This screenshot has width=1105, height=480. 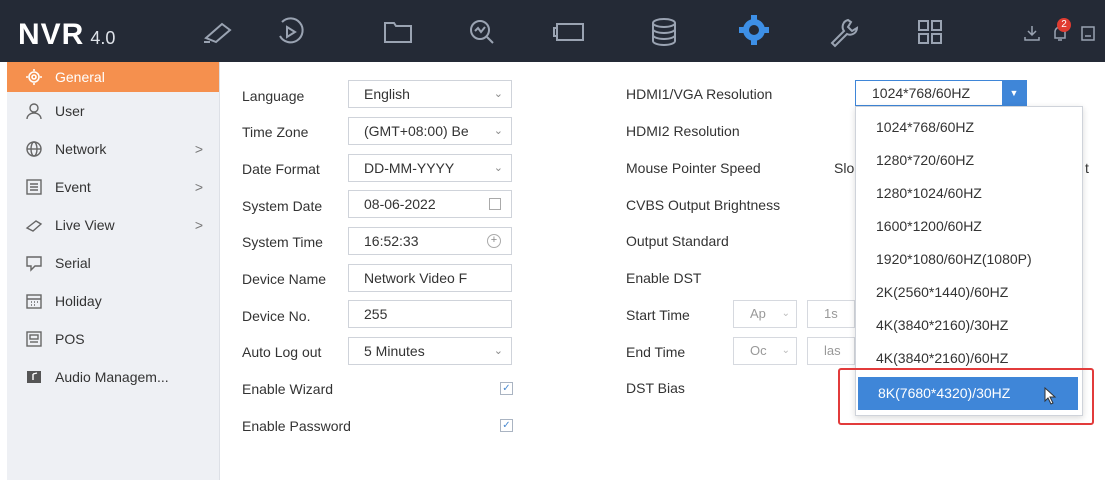 What do you see at coordinates (275, 132) in the screenshot?
I see `time-zone-label: Time Zone` at bounding box center [275, 132].